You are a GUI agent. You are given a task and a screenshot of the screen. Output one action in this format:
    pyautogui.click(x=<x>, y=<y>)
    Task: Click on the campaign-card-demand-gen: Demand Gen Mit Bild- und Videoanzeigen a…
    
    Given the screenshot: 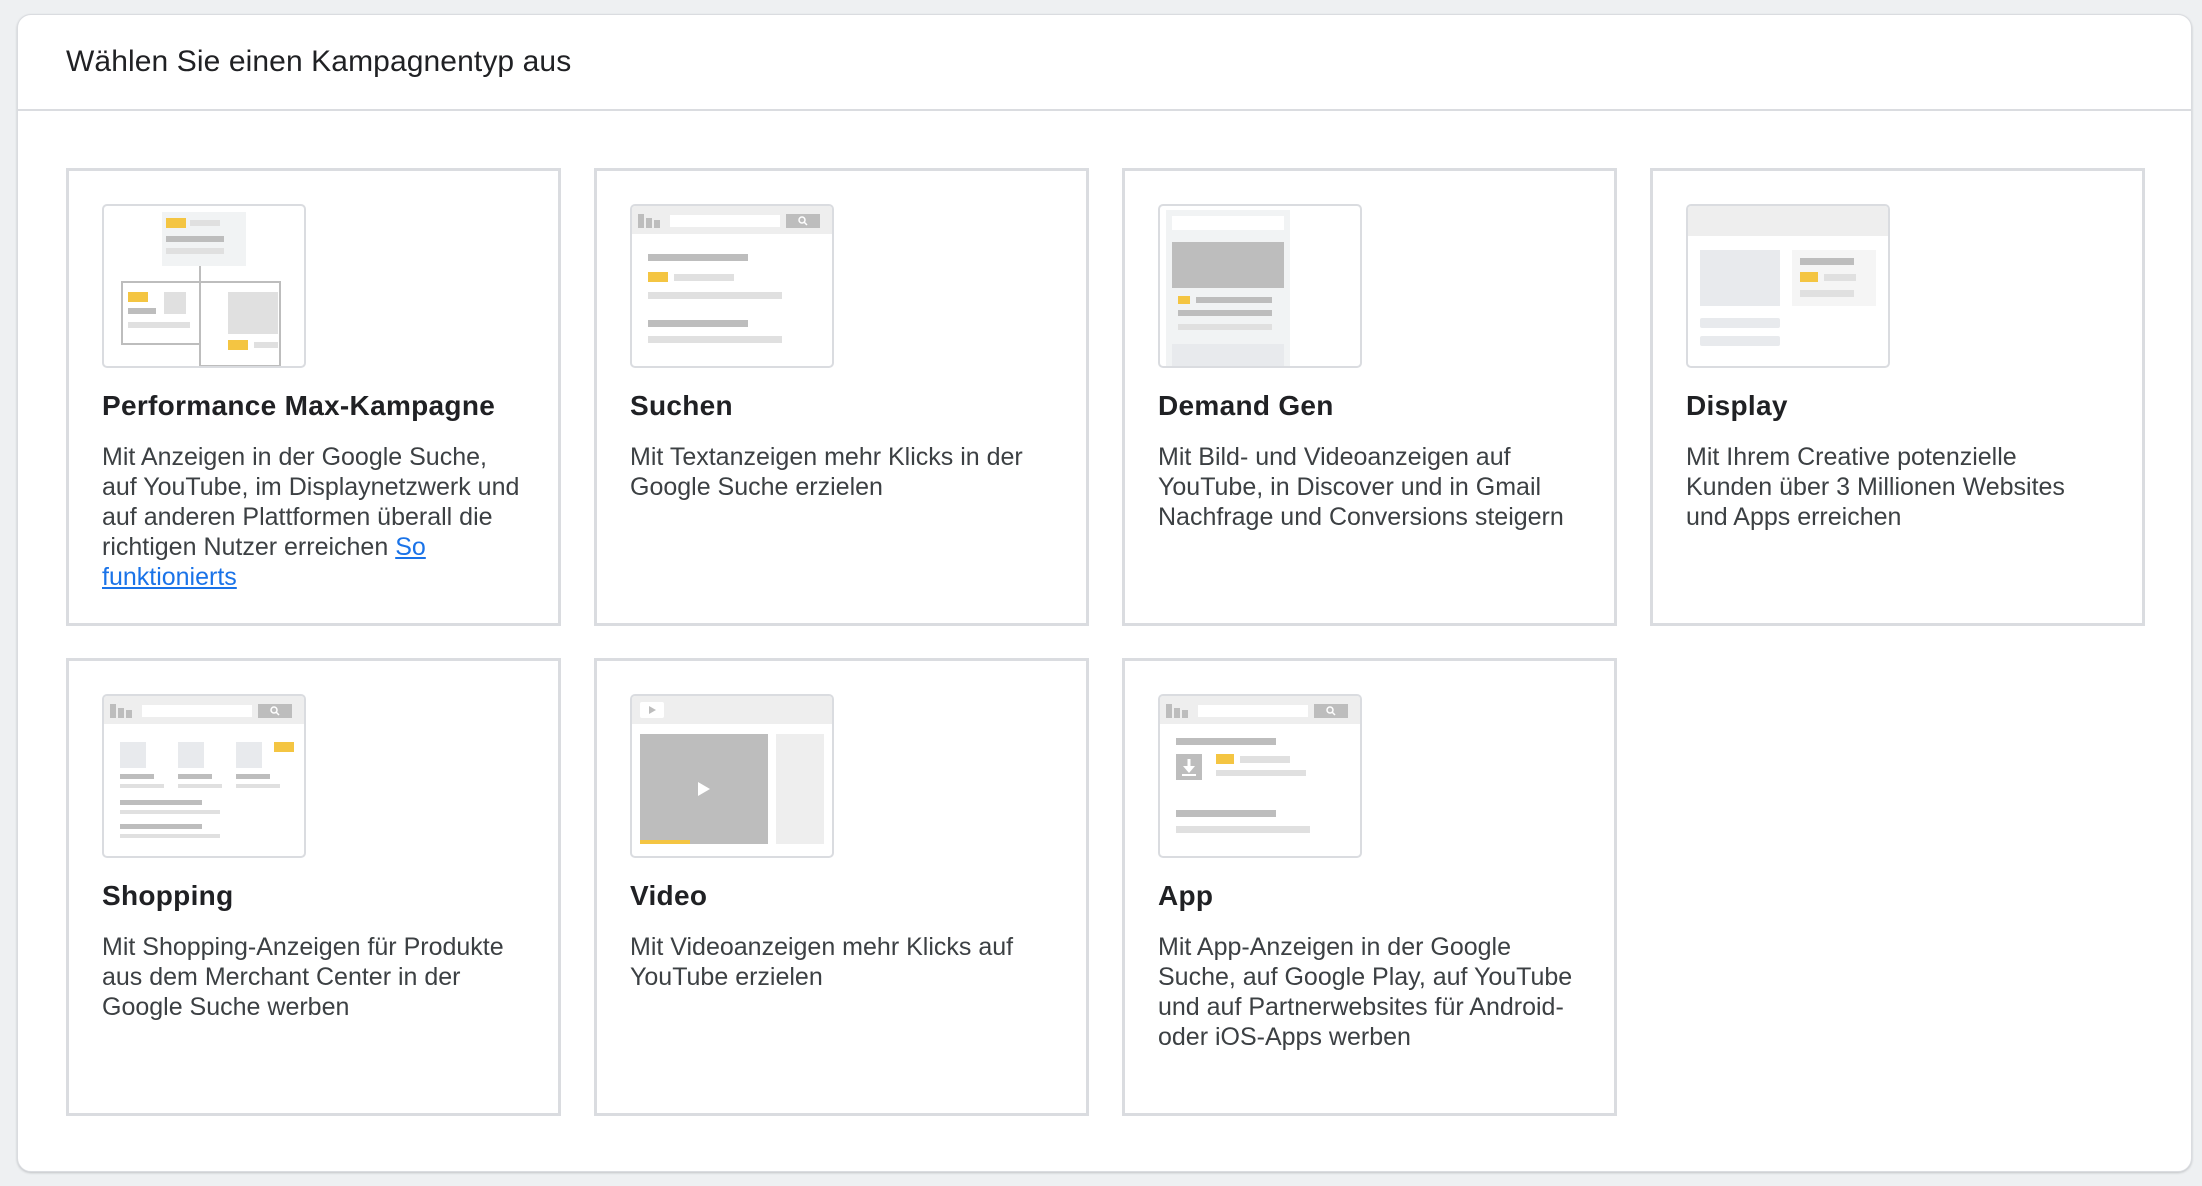 What is the action you would take?
    pyautogui.click(x=1369, y=397)
    